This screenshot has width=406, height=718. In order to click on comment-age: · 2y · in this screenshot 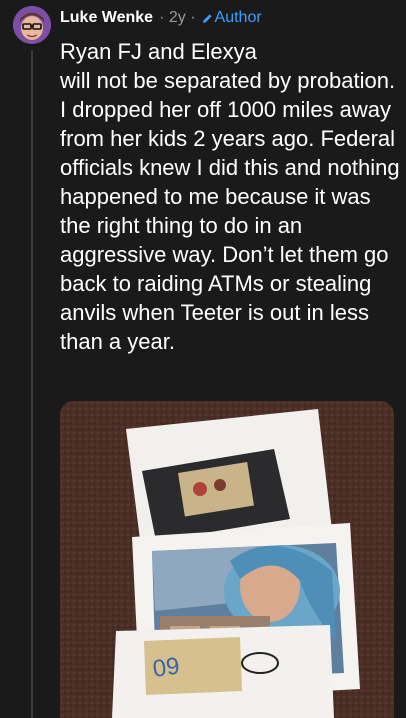, I will do `click(177, 17)`.